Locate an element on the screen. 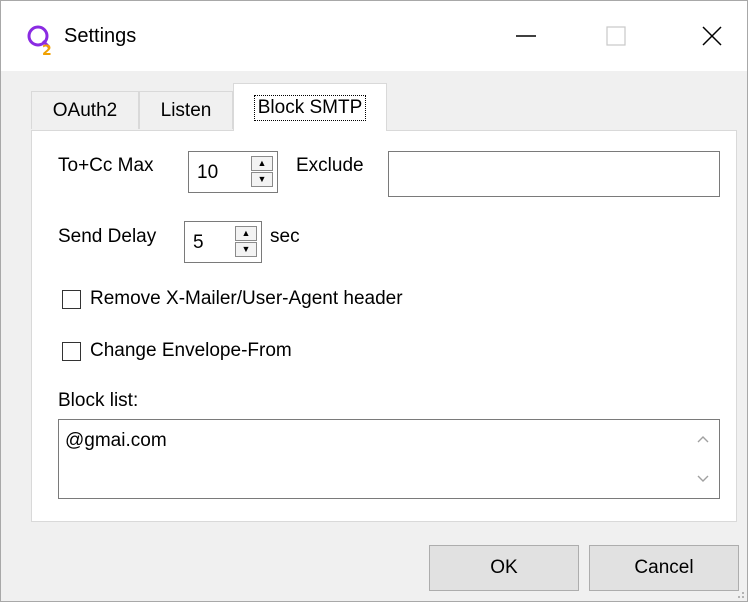 The width and height of the screenshot is (748, 602). close-button is located at coordinates (712, 36).